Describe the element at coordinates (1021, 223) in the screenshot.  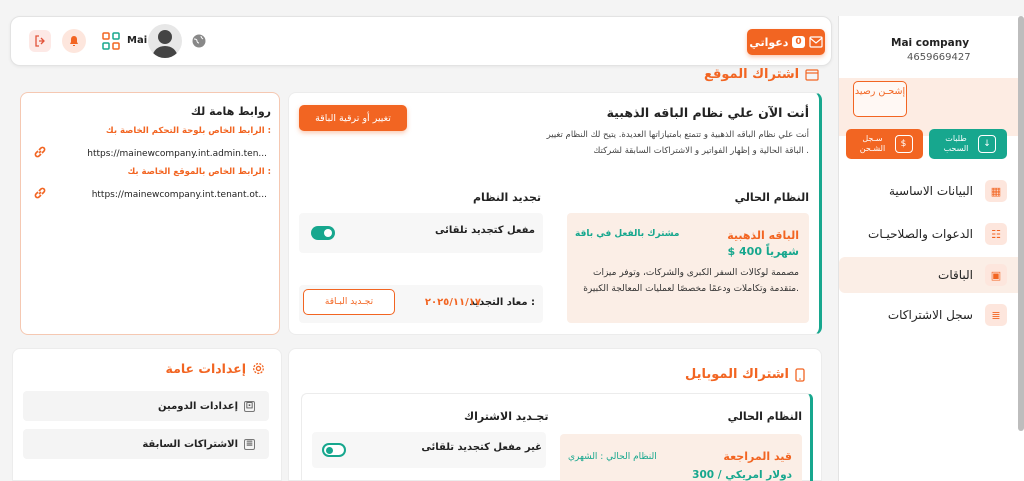
I see `scrollbar` at that location.